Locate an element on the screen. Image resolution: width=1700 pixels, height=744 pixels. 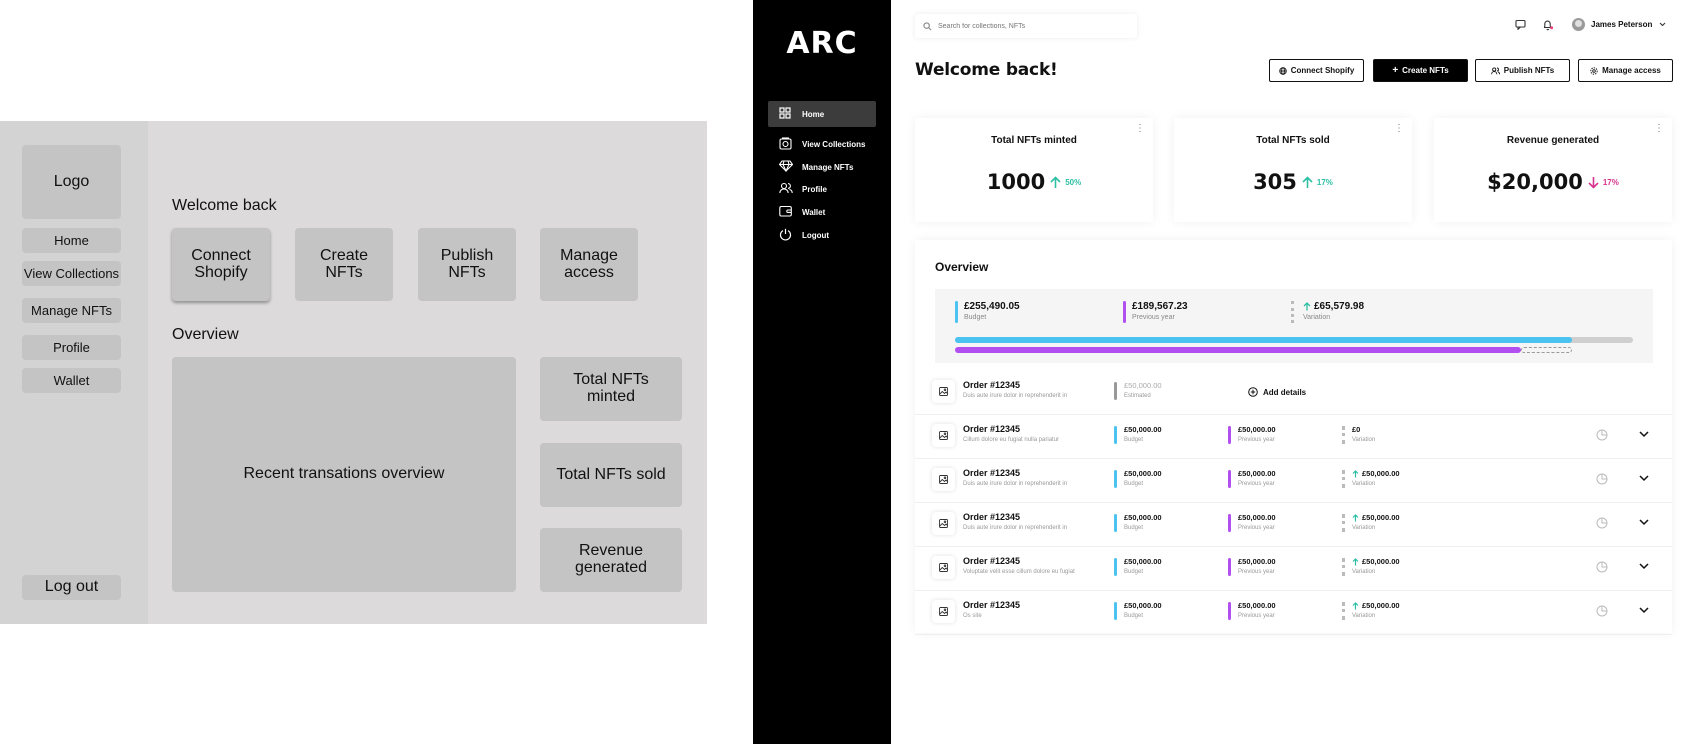
message-icon is located at coordinates (1520, 24).